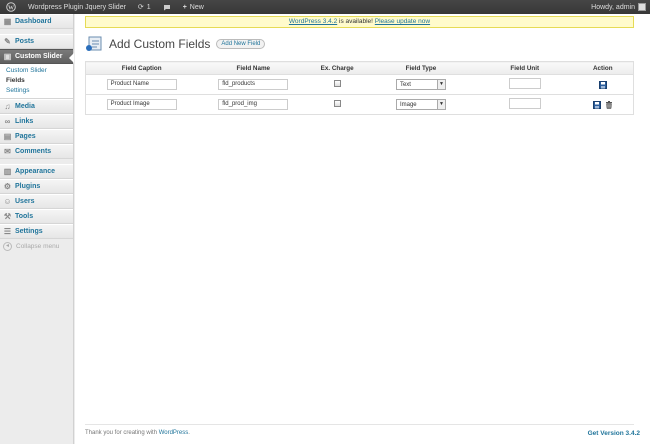 The width and height of the screenshot is (650, 444). I want to click on sidebar-item-custom-slider: ▣ Custom Slider, so click(37, 56).